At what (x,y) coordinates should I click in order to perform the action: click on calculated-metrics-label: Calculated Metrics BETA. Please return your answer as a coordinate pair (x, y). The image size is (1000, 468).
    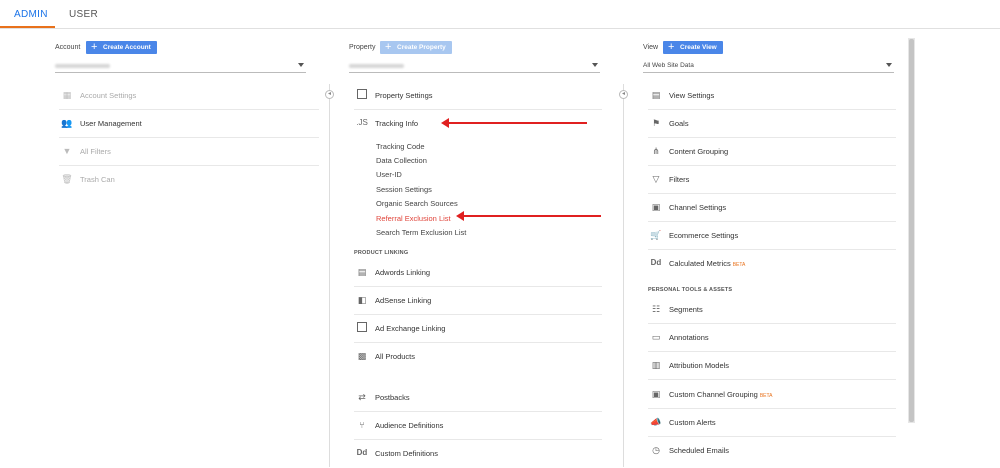
    Looking at the image, I should click on (707, 263).